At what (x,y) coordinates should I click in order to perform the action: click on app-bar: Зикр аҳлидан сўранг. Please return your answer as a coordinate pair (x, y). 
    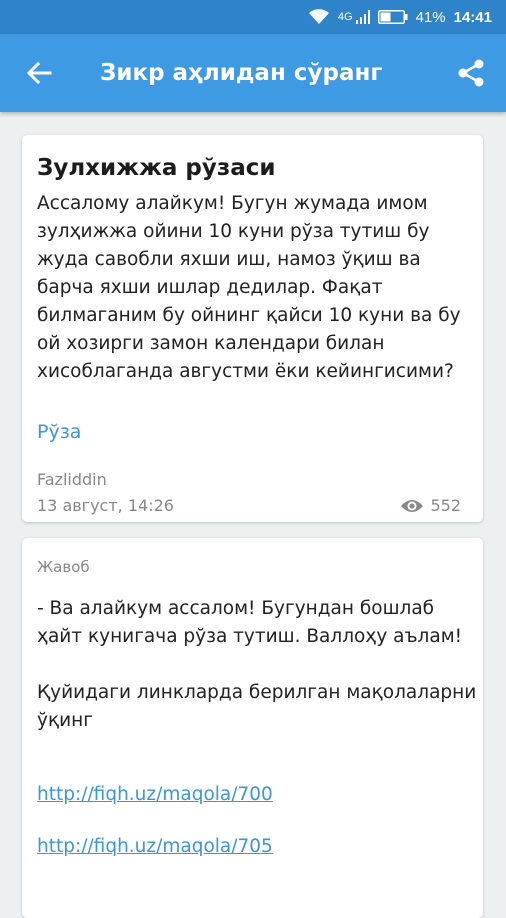
    Looking at the image, I should click on (253, 73).